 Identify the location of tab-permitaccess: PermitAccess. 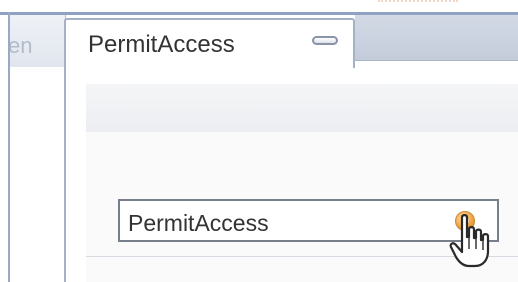
(209, 44).